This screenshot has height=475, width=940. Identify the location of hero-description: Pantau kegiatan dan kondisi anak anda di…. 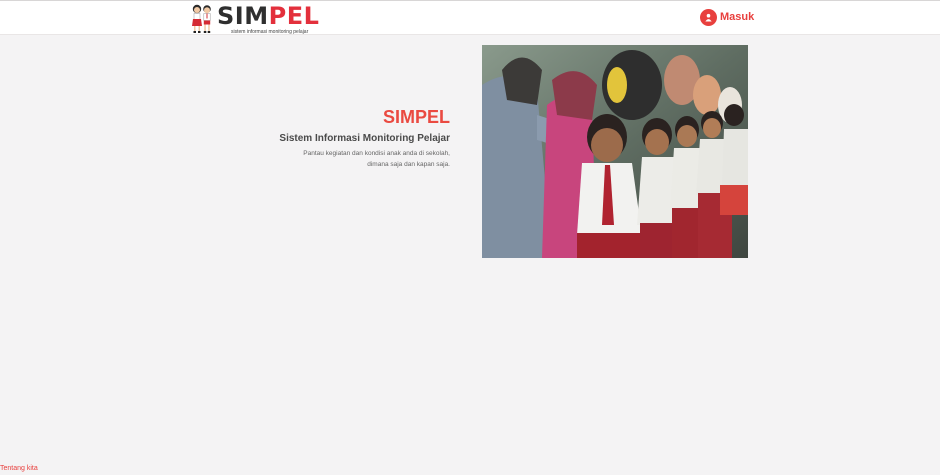
(364, 159).